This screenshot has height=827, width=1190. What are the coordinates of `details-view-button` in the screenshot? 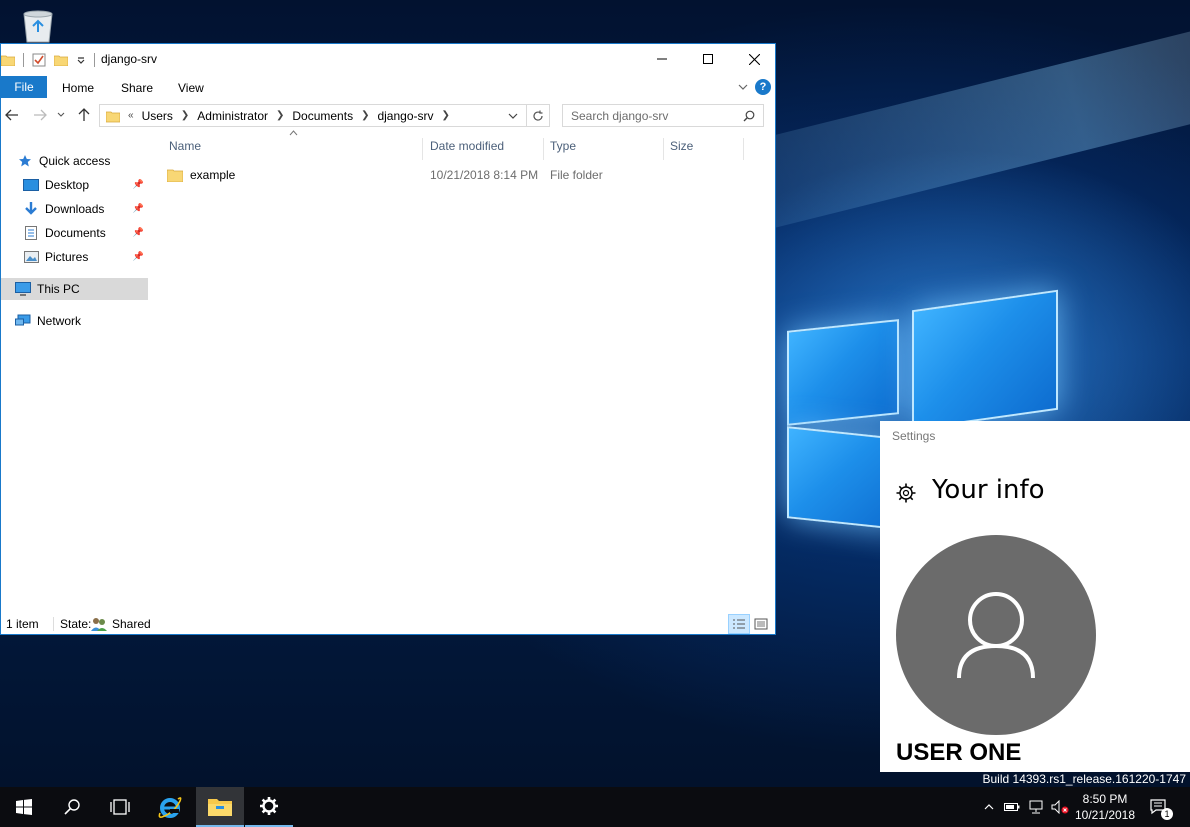 It's located at (739, 624).